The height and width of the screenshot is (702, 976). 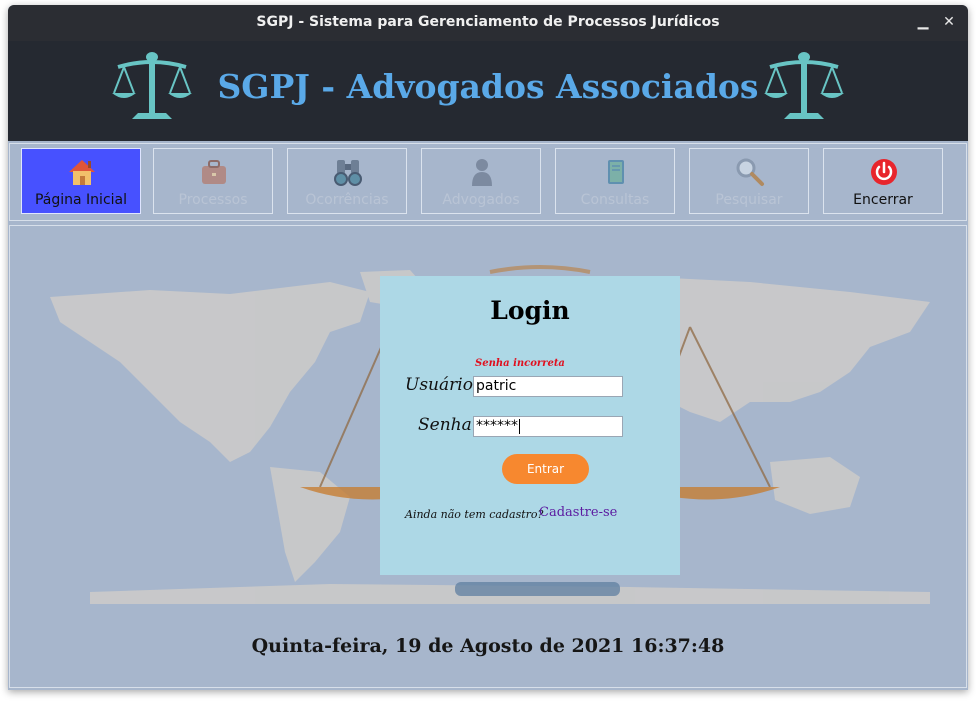 I want to click on person-icon, so click(x=482, y=172).